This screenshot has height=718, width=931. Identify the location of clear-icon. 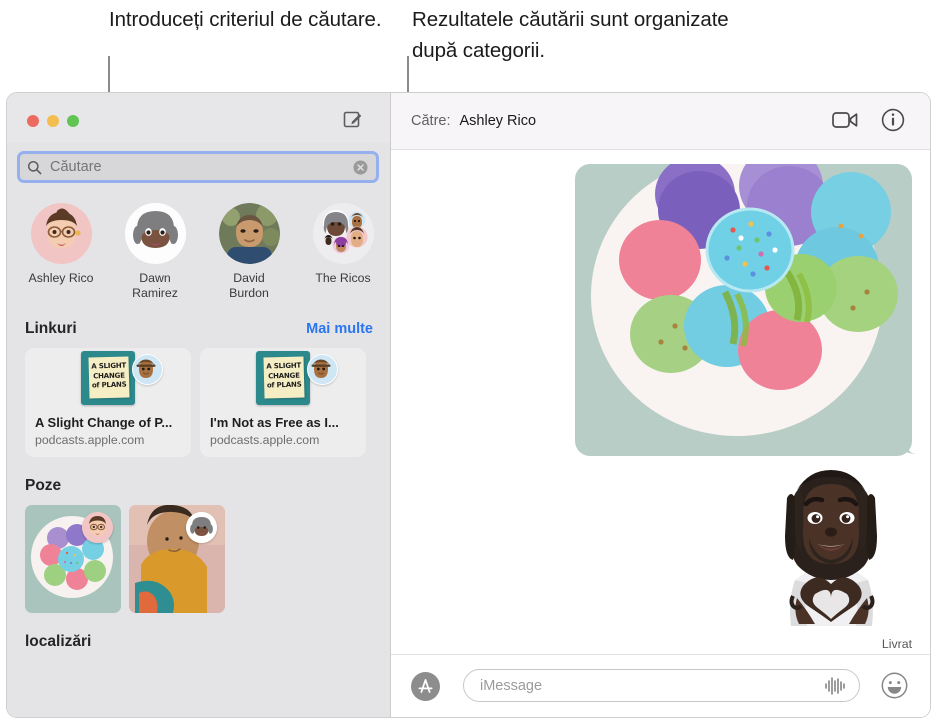
(360, 167).